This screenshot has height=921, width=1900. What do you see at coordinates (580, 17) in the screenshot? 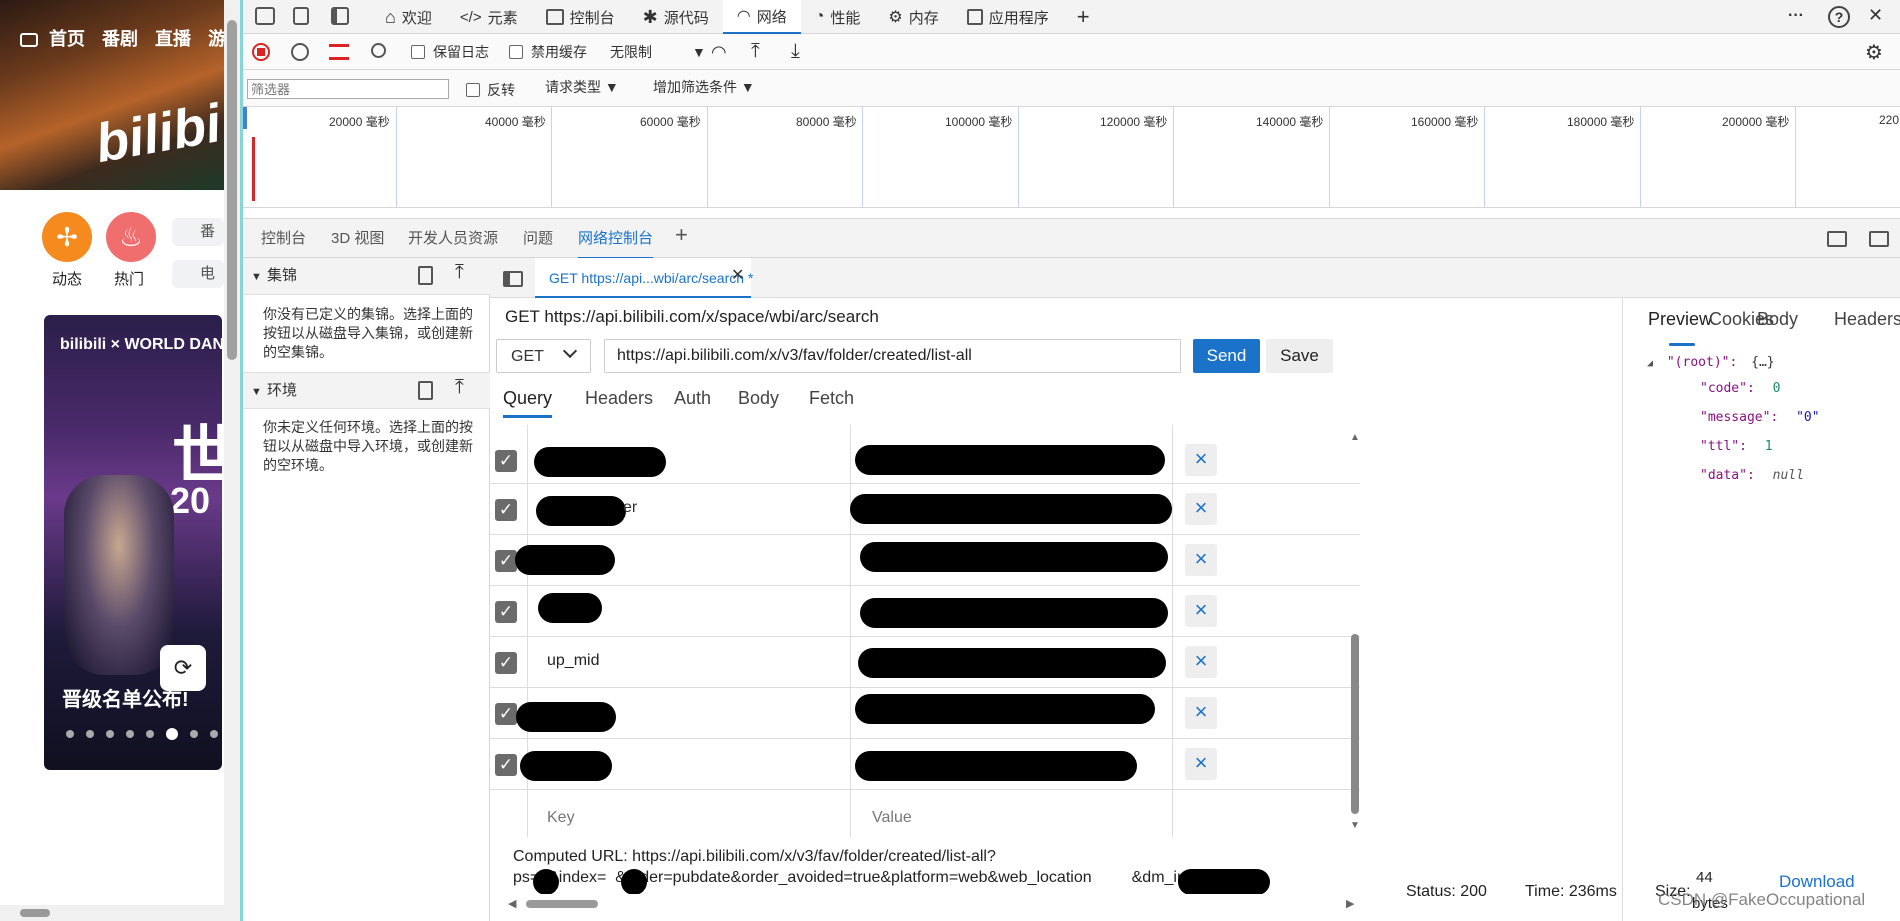
I see `tab-console: 控制台` at bounding box center [580, 17].